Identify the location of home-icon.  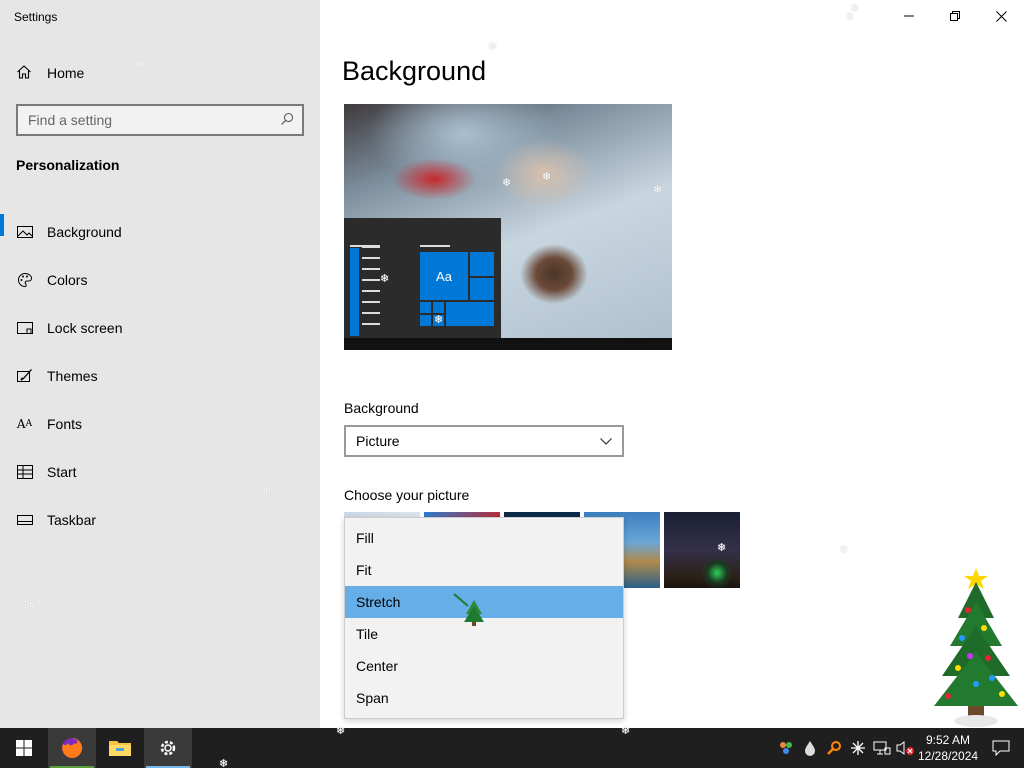
(24, 73).